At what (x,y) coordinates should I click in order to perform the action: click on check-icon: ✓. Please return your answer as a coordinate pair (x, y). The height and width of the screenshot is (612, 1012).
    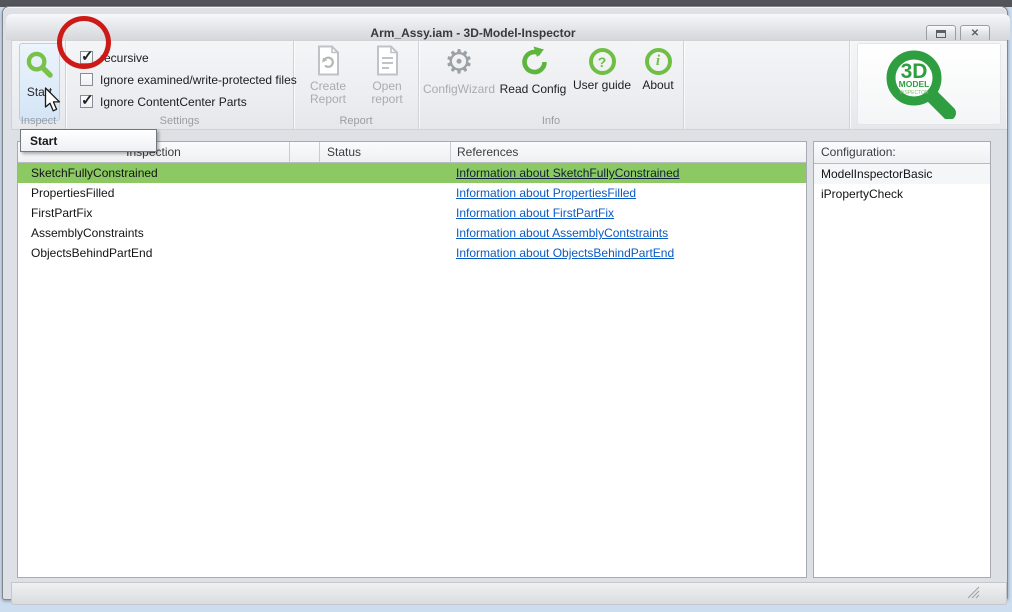
    Looking at the image, I should click on (87, 100).